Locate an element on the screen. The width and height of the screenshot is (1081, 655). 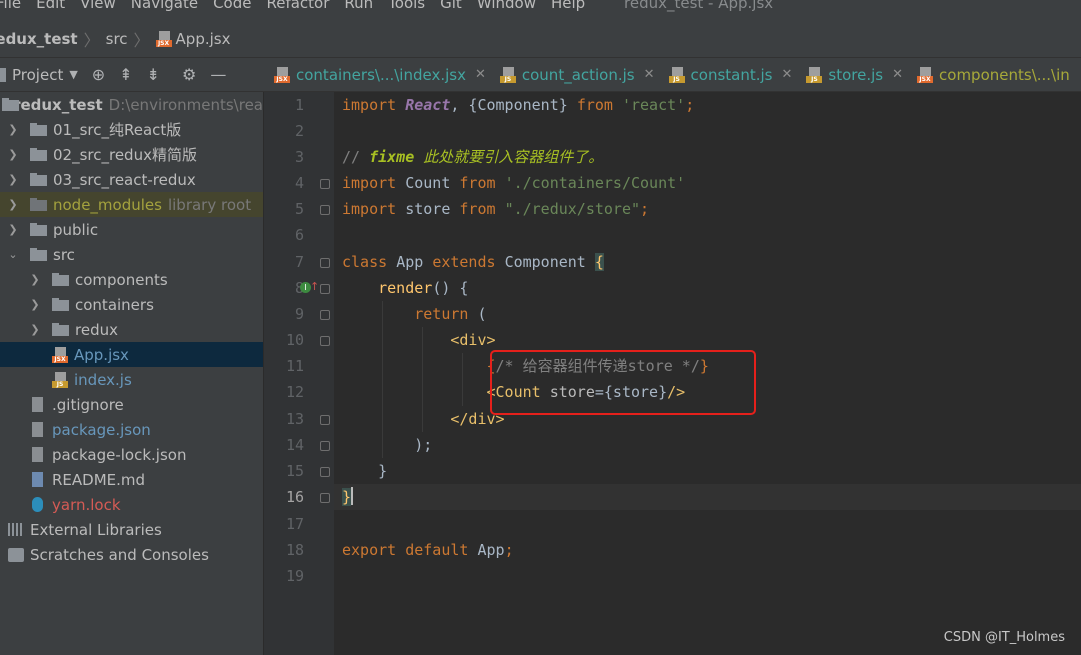
line-number: 12 is located at coordinates (294, 392).